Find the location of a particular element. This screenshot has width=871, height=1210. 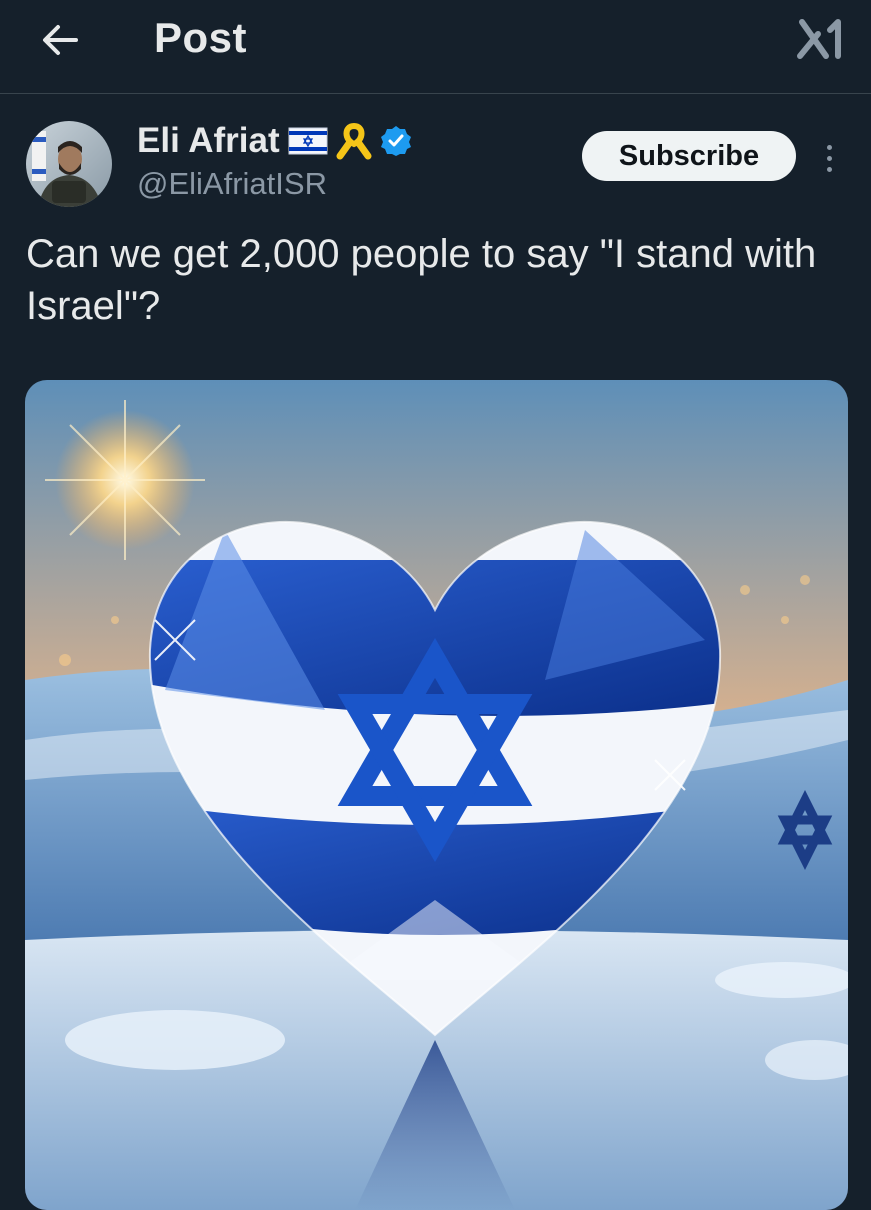

author-handle: @EliAfriatISR is located at coordinates (232, 184).